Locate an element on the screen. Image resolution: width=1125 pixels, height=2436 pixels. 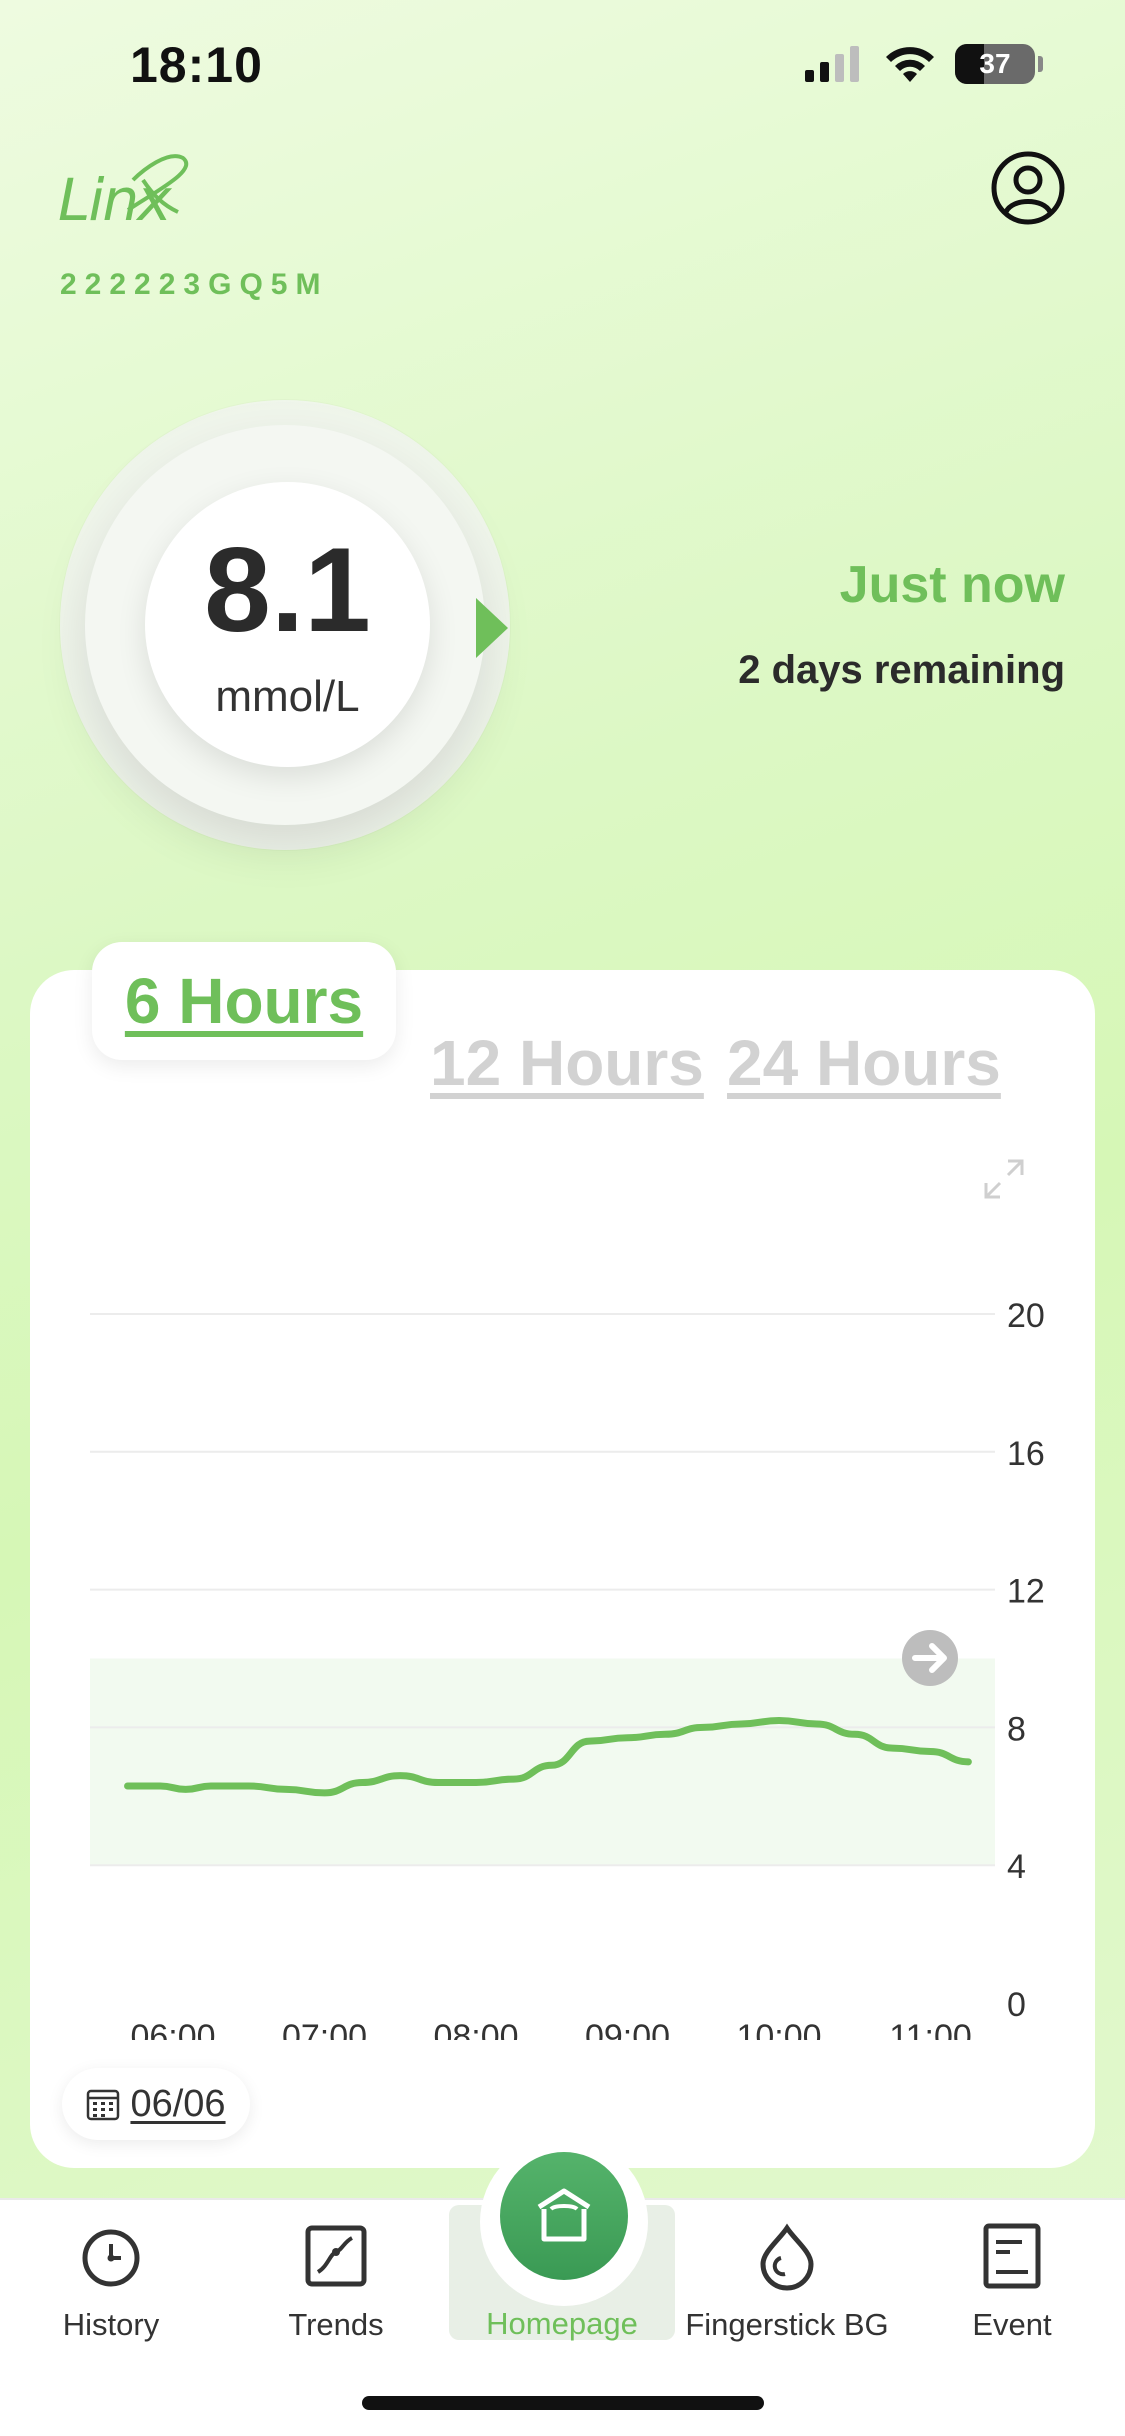
y-tick-label: 8 is located at coordinates (1016, 1729).